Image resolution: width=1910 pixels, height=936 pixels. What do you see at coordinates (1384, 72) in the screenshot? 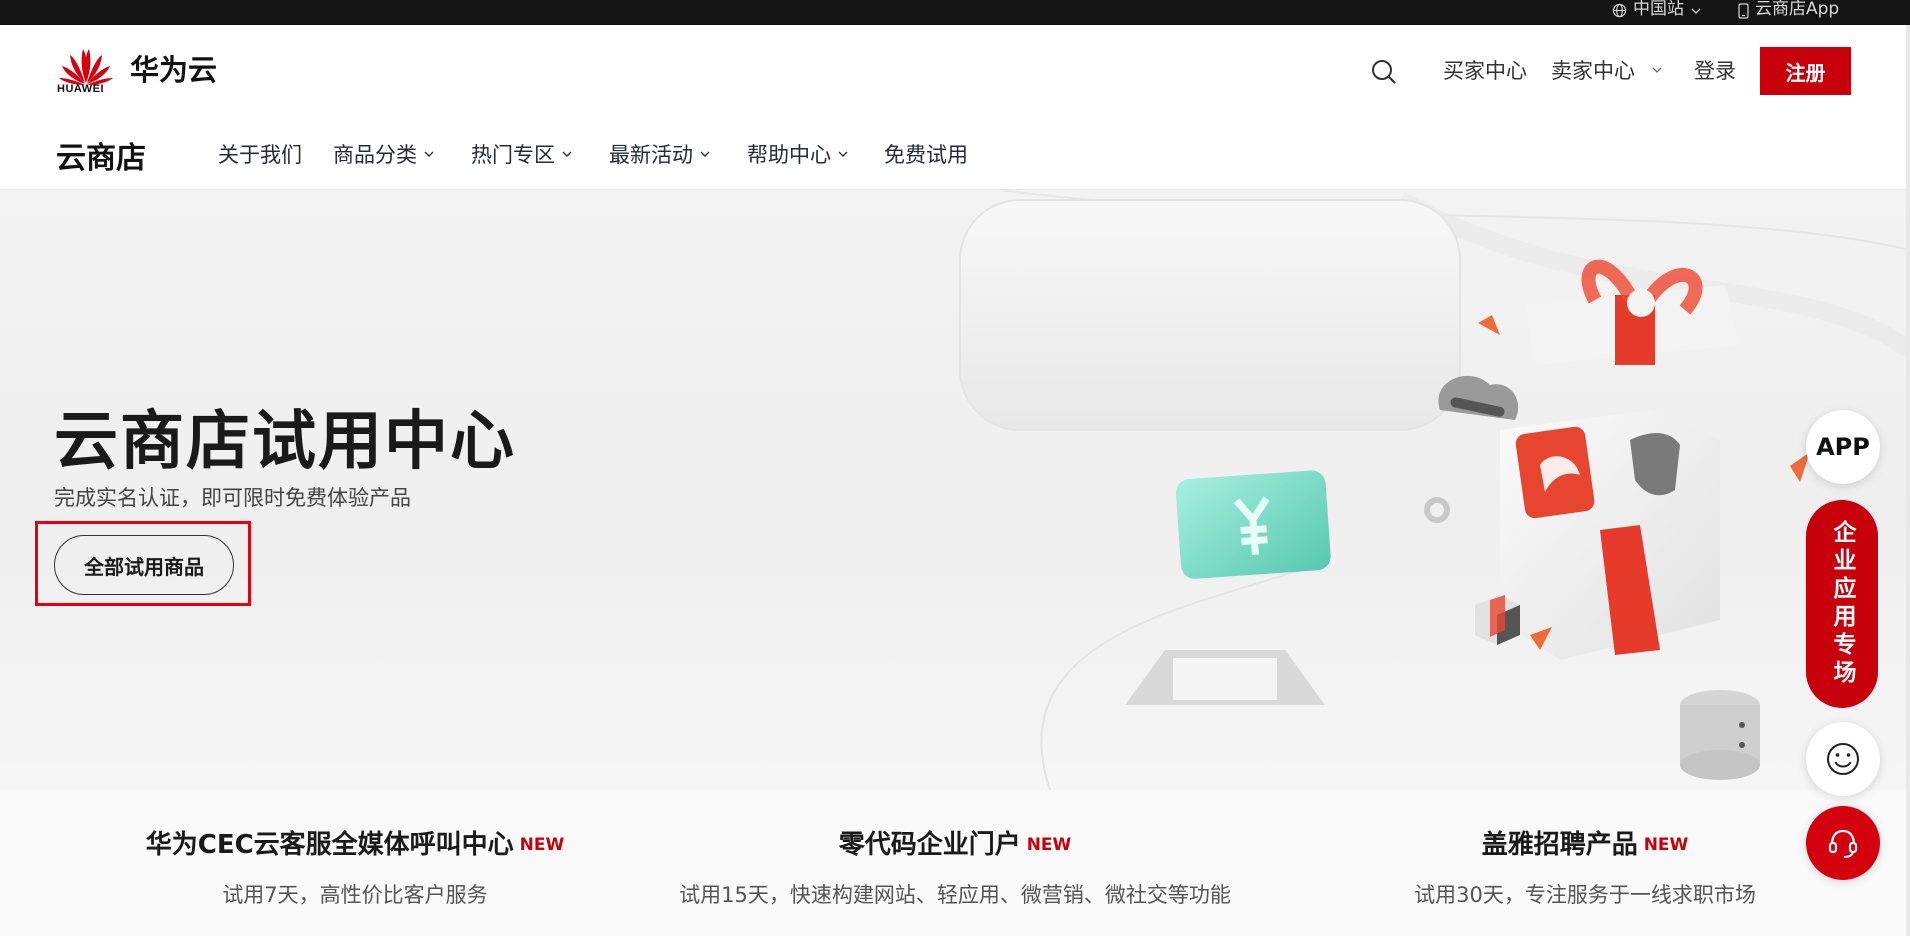
I see `search-icon` at bounding box center [1384, 72].